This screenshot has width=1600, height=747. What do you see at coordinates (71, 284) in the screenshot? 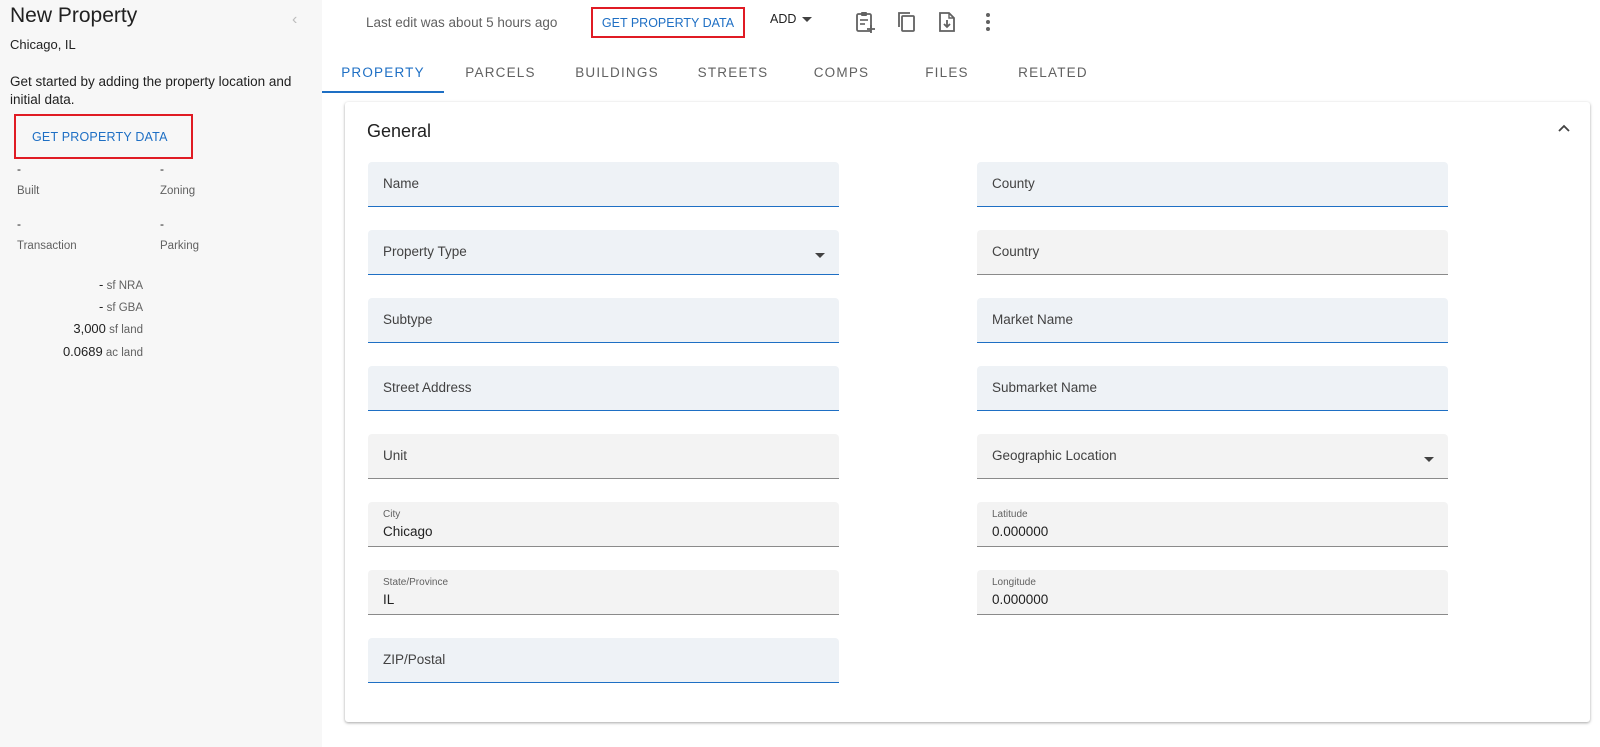
I see `nra-row: - sf NRA` at bounding box center [71, 284].